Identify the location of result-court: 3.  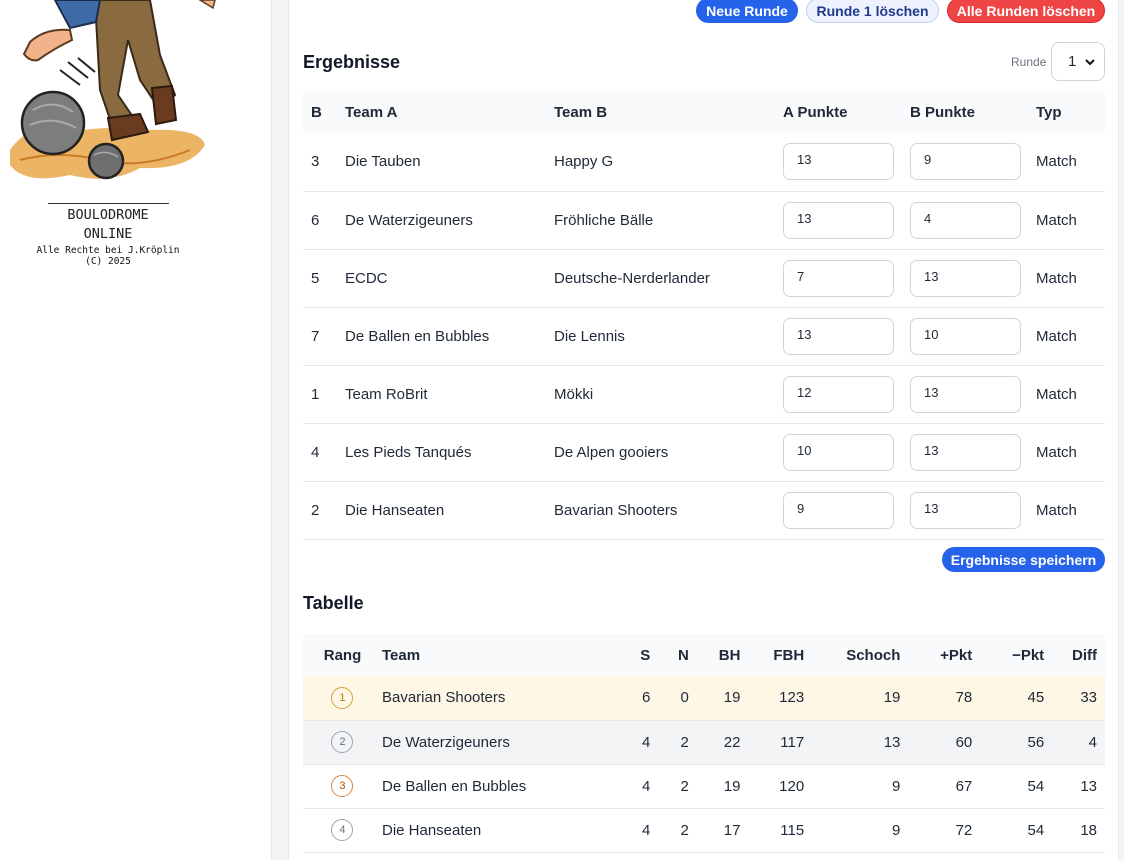
(315, 162).